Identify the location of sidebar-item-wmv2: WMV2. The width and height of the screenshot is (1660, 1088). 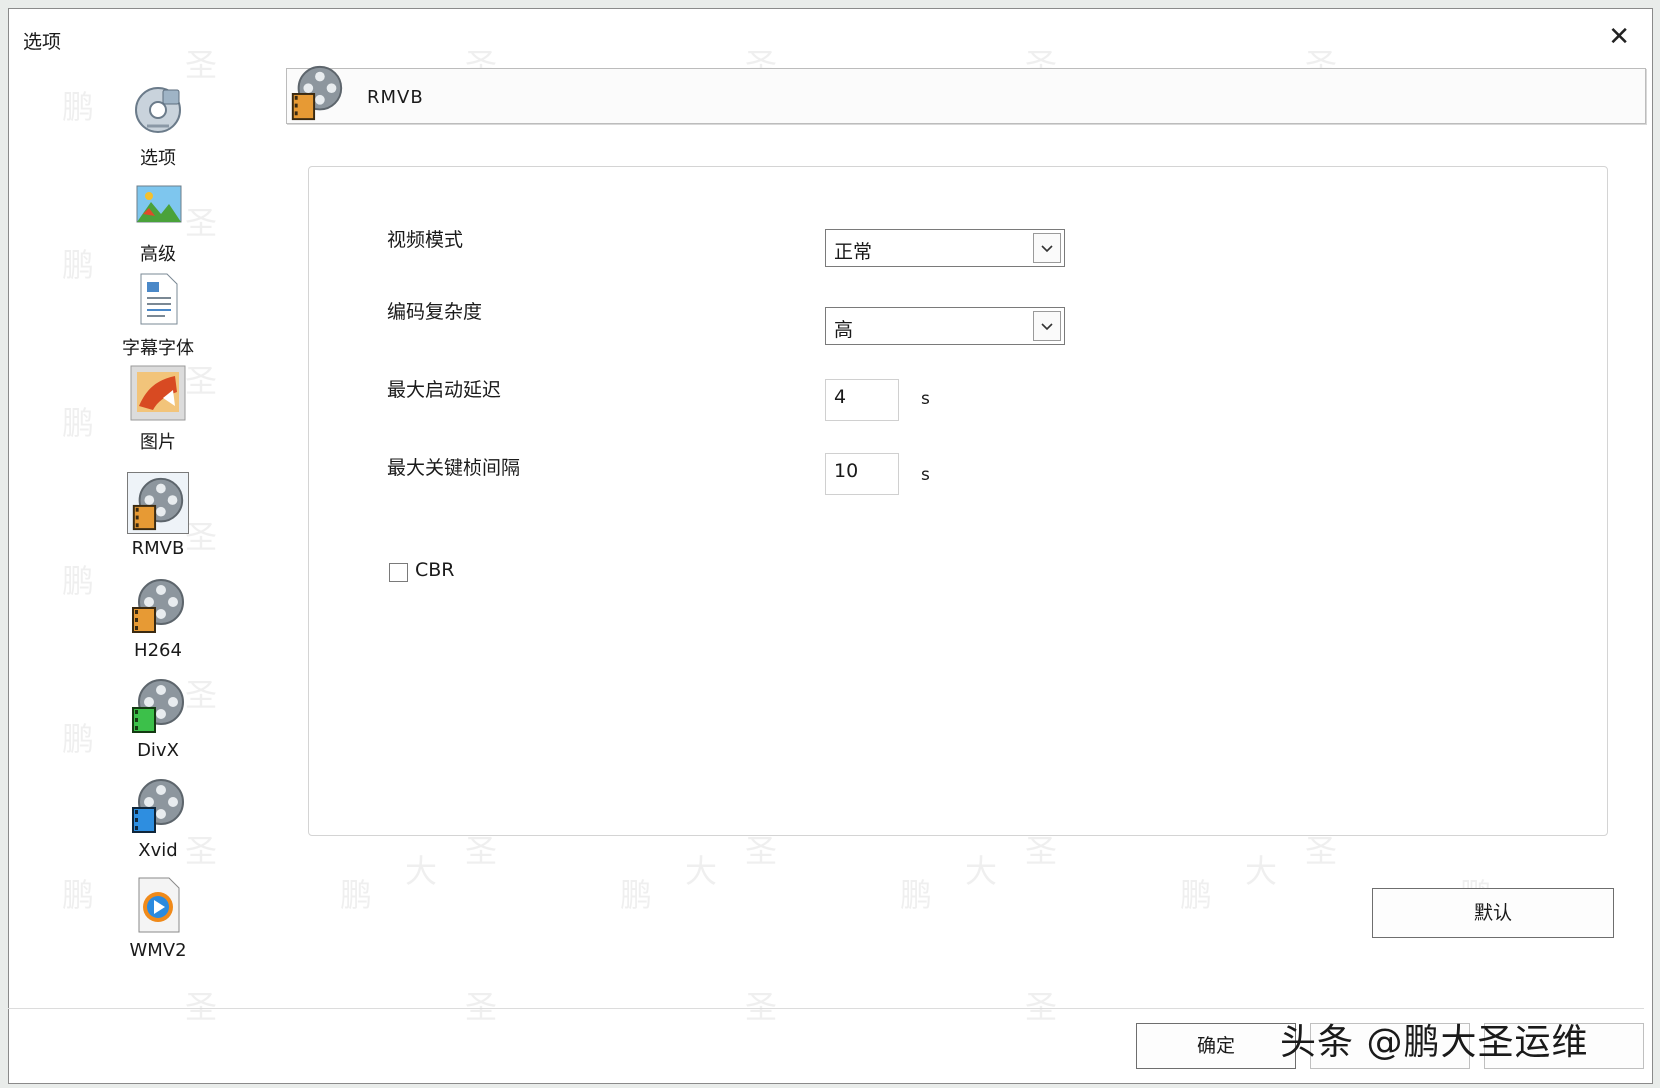
(158, 917).